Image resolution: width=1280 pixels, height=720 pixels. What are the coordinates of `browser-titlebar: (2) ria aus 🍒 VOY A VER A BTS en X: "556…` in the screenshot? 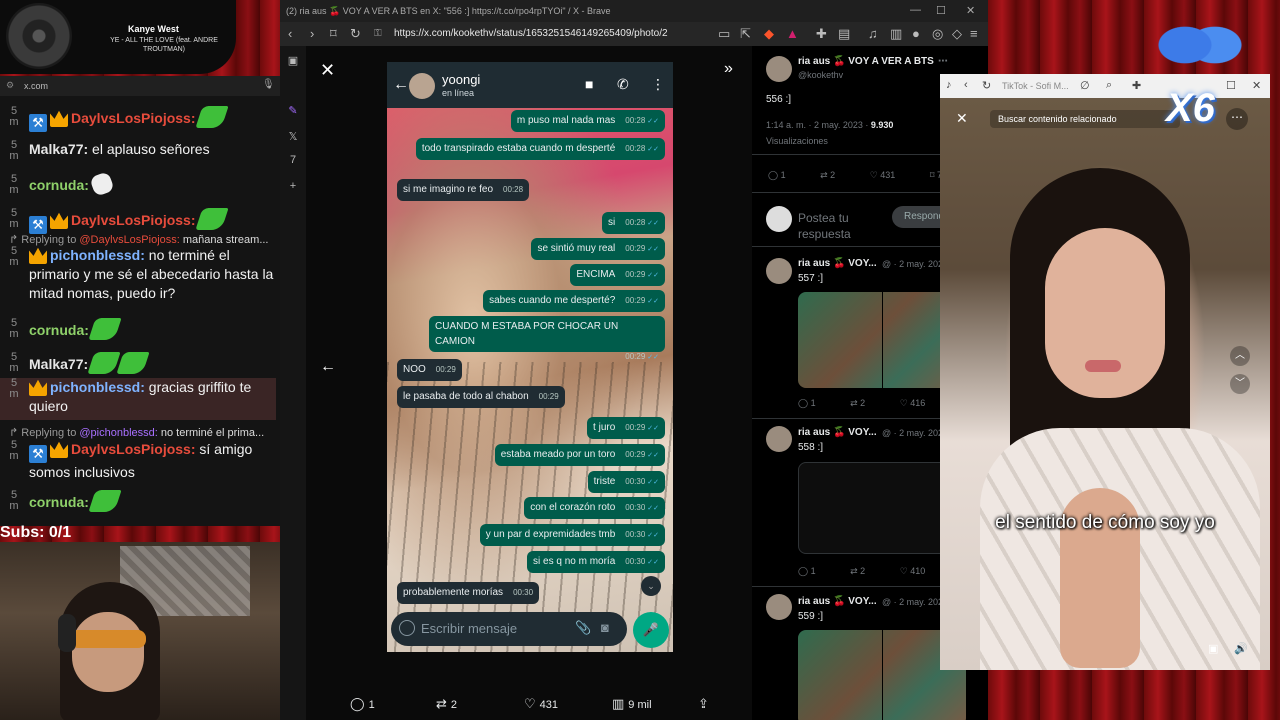 It's located at (634, 11).